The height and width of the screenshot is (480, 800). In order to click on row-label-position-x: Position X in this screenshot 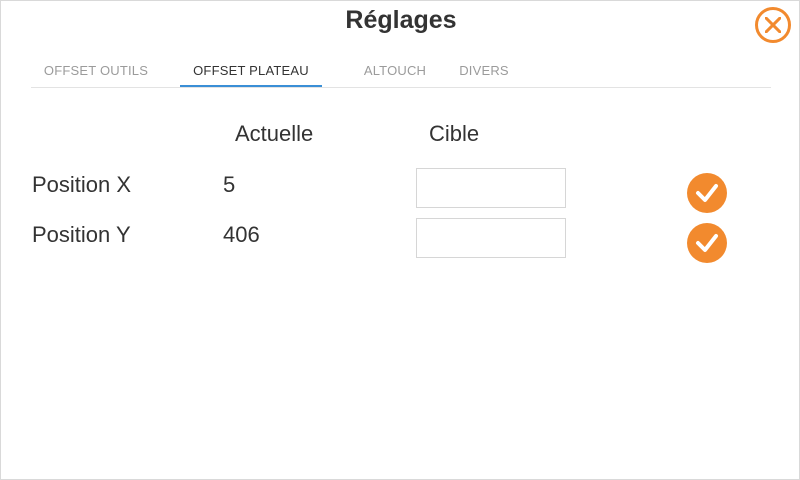, I will do `click(82, 184)`.